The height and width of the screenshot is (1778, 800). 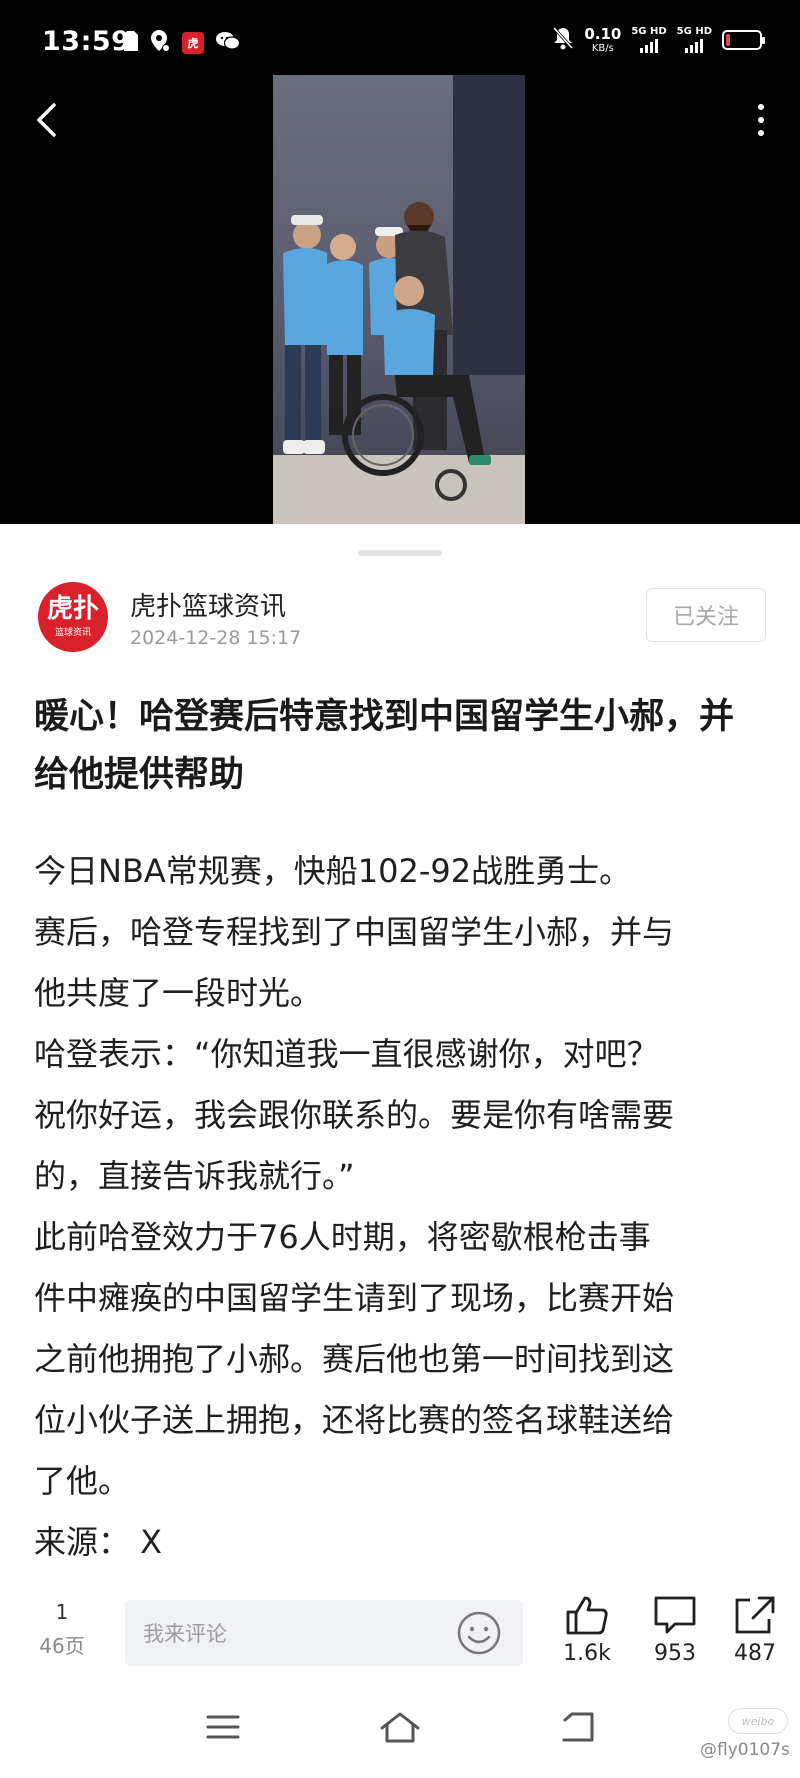 I want to click on emoji-icon, so click(x=479, y=1633).